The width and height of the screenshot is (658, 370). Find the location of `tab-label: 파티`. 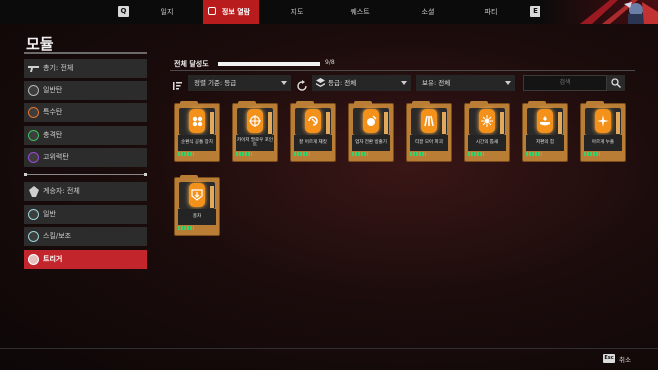

tab-label: 파티 is located at coordinates (491, 12).